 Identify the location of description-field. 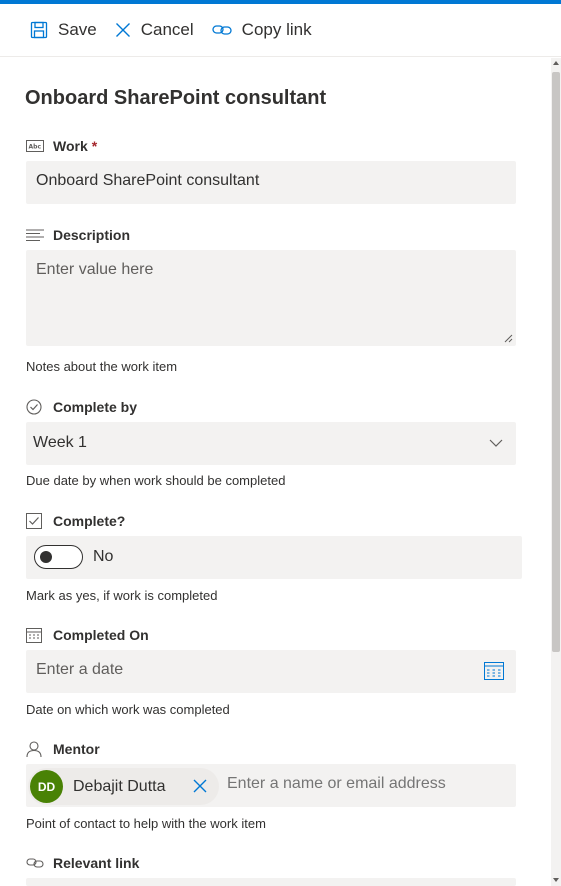
(271, 298).